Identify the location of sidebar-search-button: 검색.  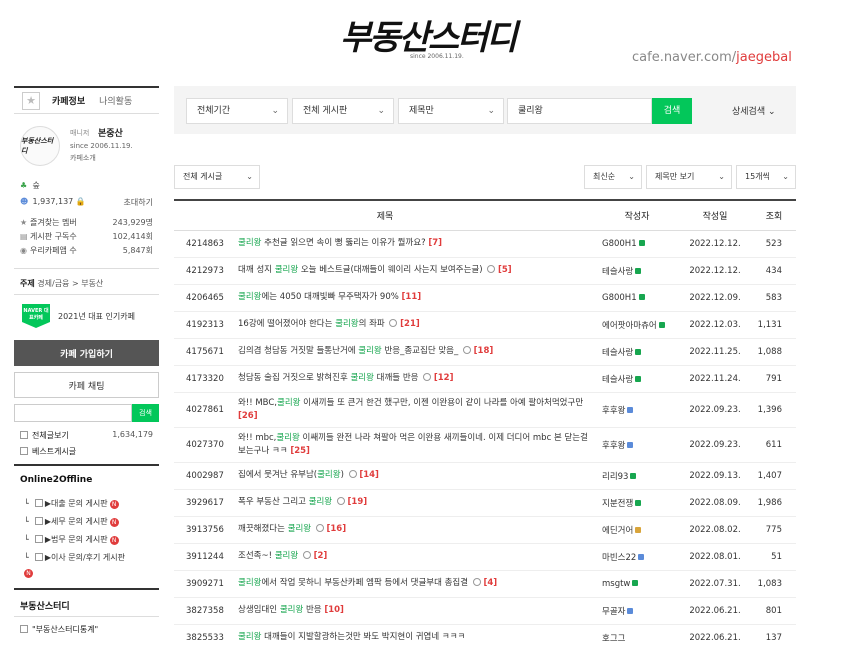
(145, 413).